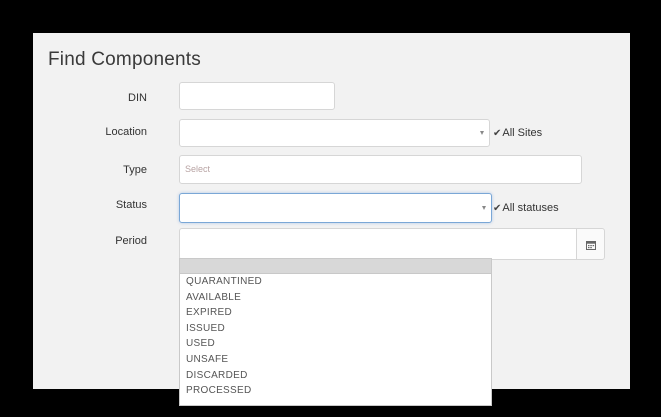 The image size is (661, 417). Describe the element at coordinates (126, 132) in the screenshot. I see `location-label: Location` at that location.